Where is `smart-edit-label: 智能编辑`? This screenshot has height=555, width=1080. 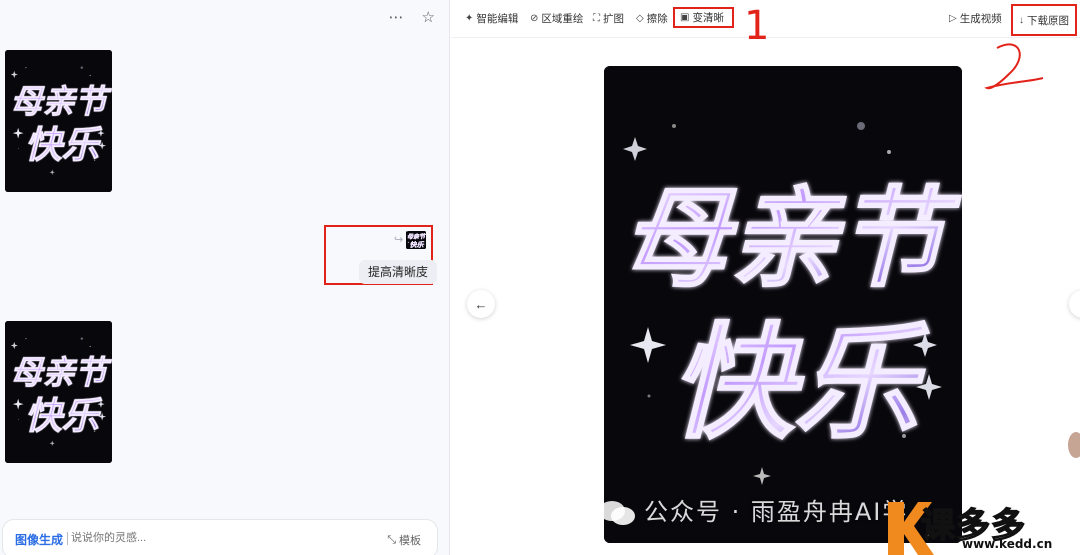 smart-edit-label: 智能编辑 is located at coordinates (497, 19).